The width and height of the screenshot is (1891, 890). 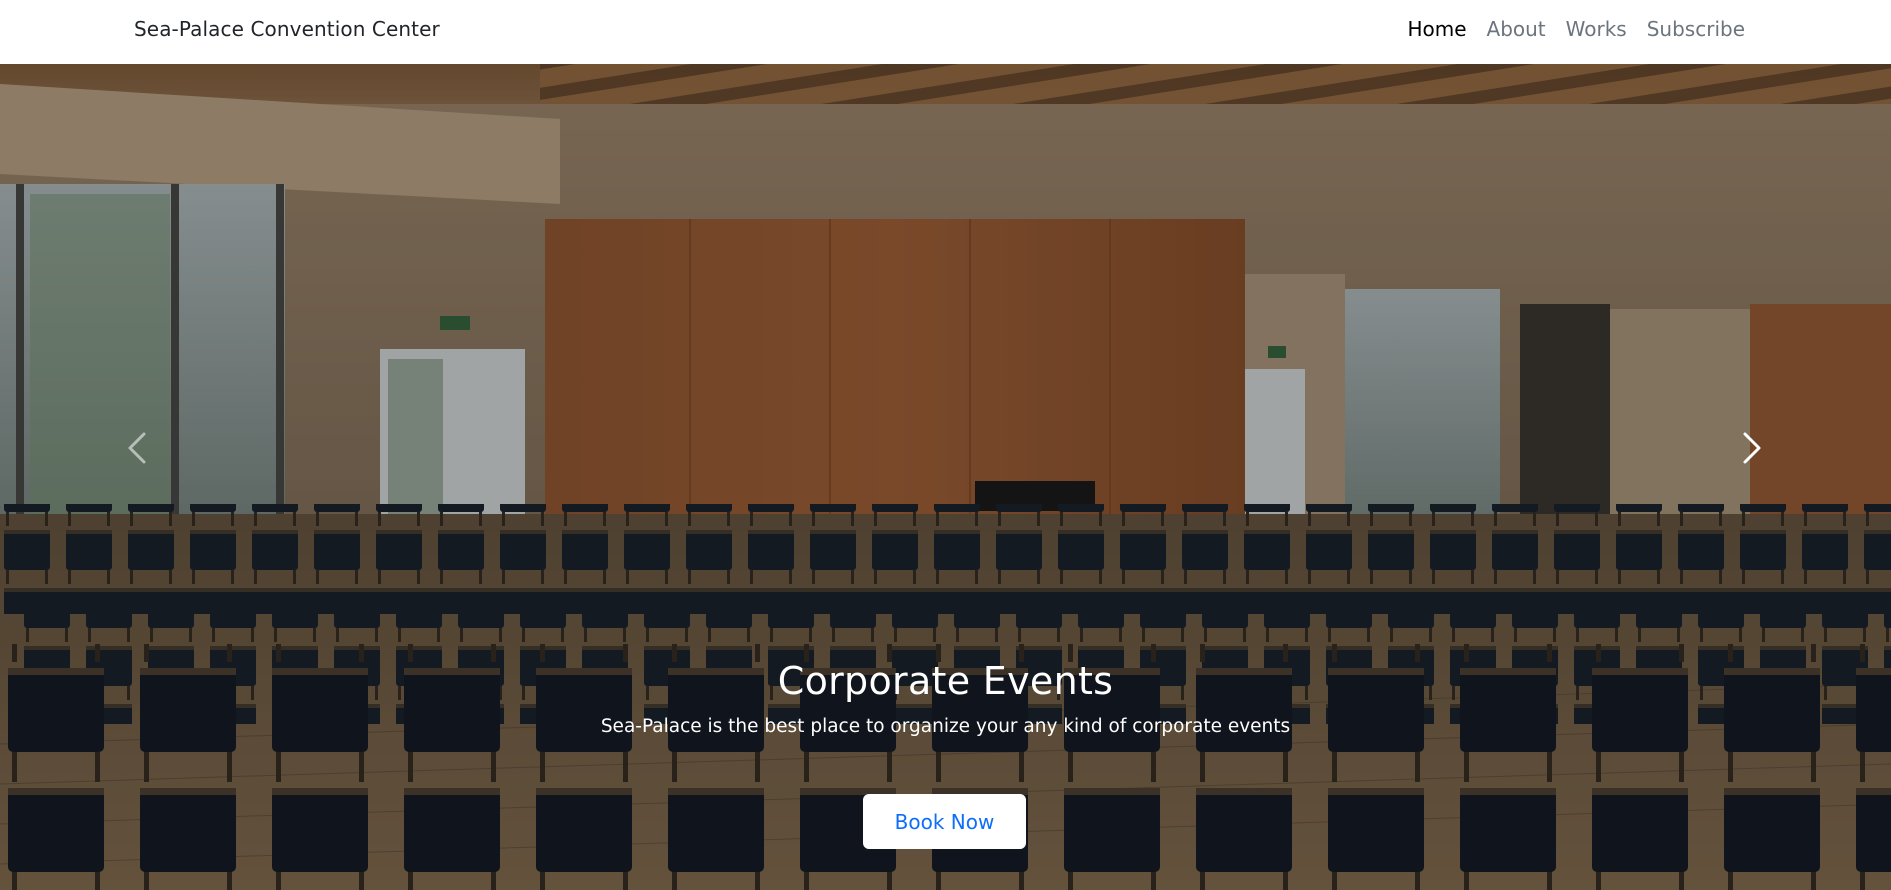 I want to click on carousel-next-button, so click(x=1751, y=448).